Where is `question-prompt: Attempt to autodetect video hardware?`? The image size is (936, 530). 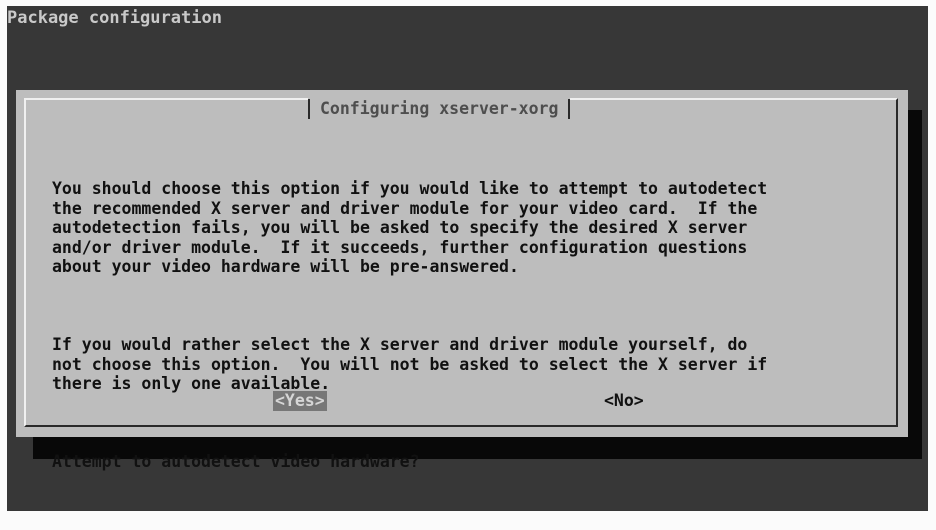
question-prompt: Attempt to autodetect video hardware? is located at coordinates (236, 461).